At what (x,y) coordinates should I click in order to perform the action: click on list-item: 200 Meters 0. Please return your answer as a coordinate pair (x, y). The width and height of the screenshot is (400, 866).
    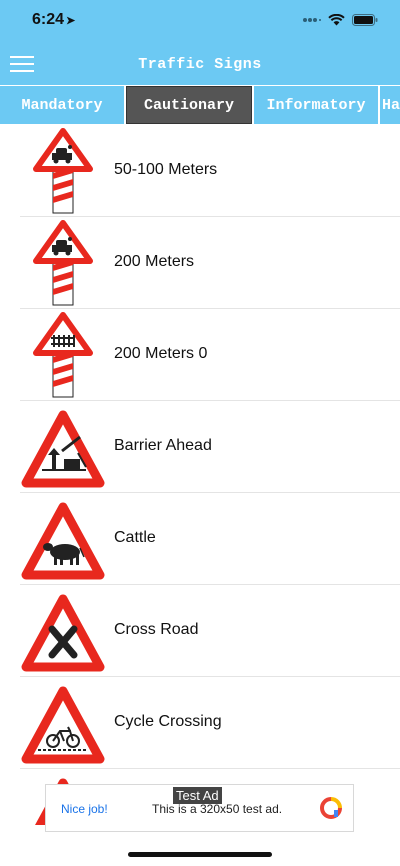
    Looking at the image, I should click on (200, 355).